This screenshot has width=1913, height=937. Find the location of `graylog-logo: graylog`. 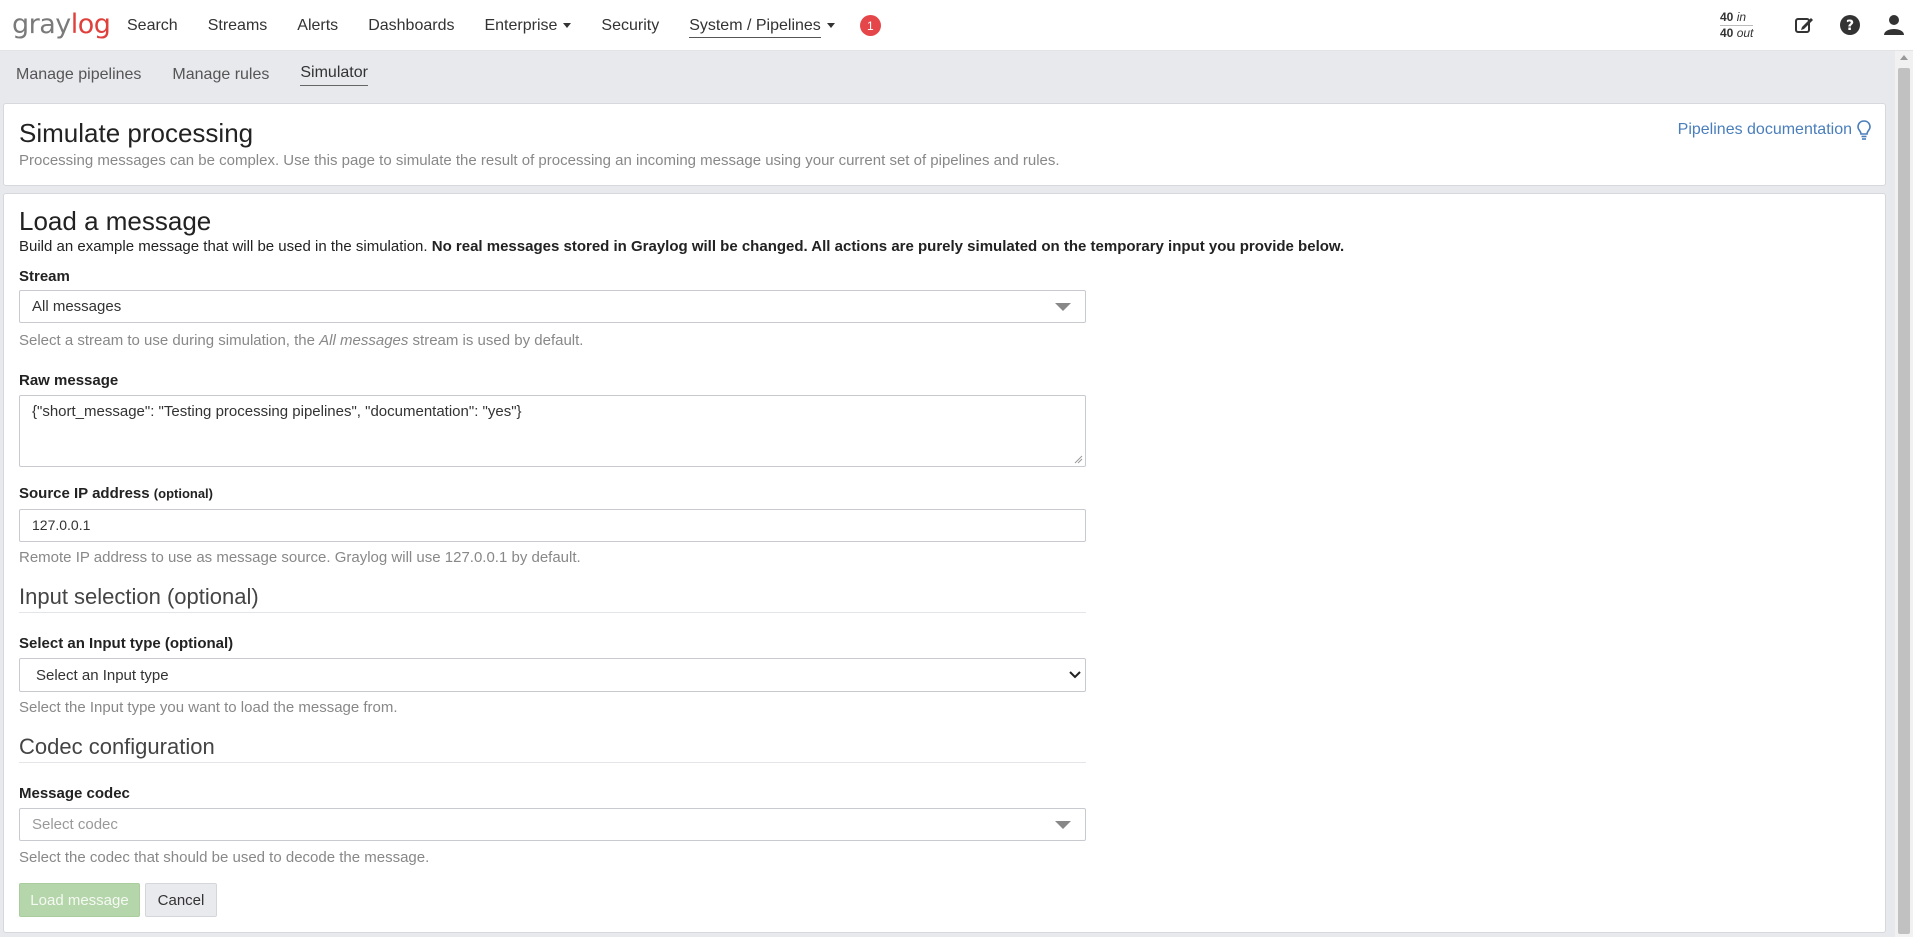

graylog-logo: graylog is located at coordinates (61, 24).